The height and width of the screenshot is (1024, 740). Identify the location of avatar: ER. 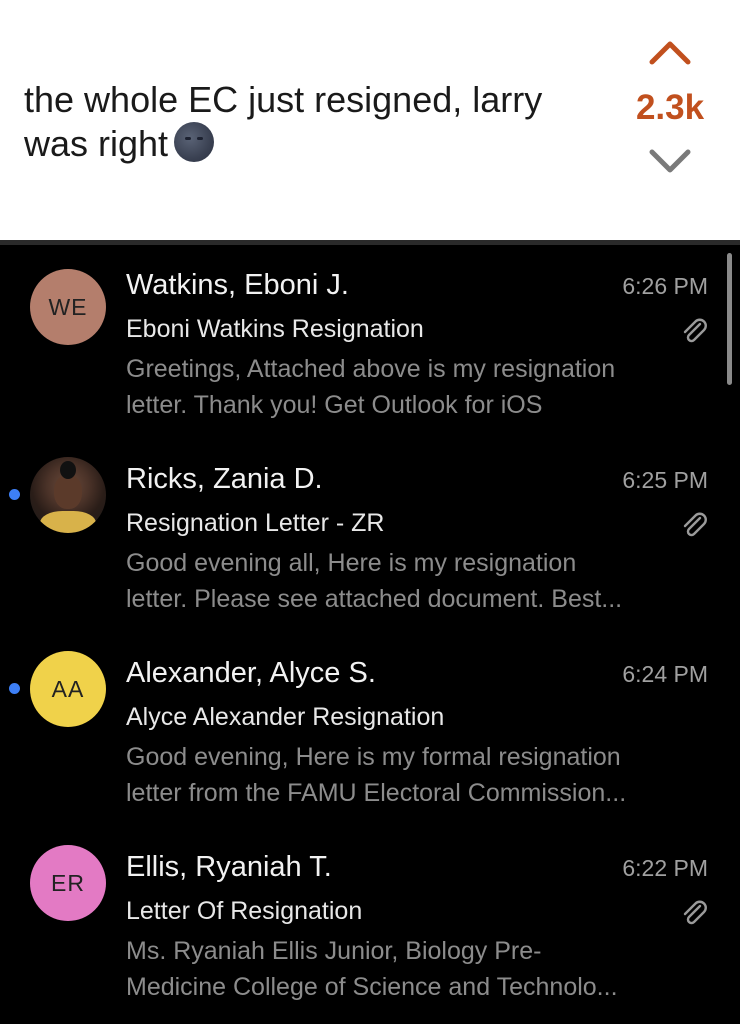
(68, 883).